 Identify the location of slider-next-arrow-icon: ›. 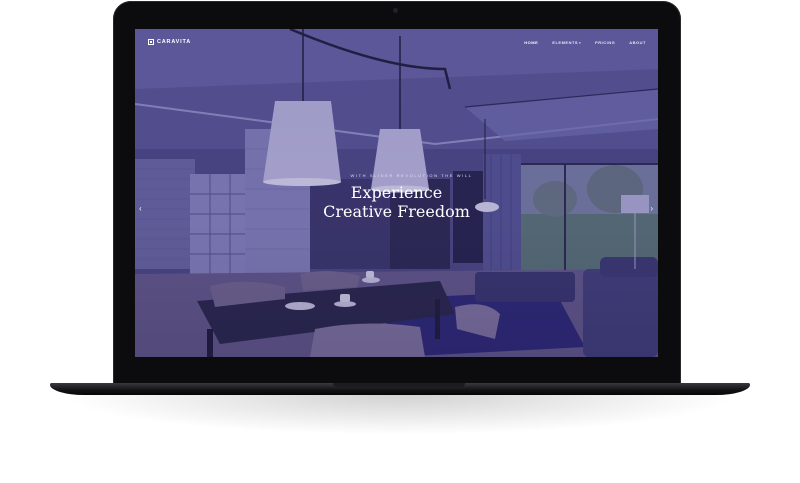
(651, 209).